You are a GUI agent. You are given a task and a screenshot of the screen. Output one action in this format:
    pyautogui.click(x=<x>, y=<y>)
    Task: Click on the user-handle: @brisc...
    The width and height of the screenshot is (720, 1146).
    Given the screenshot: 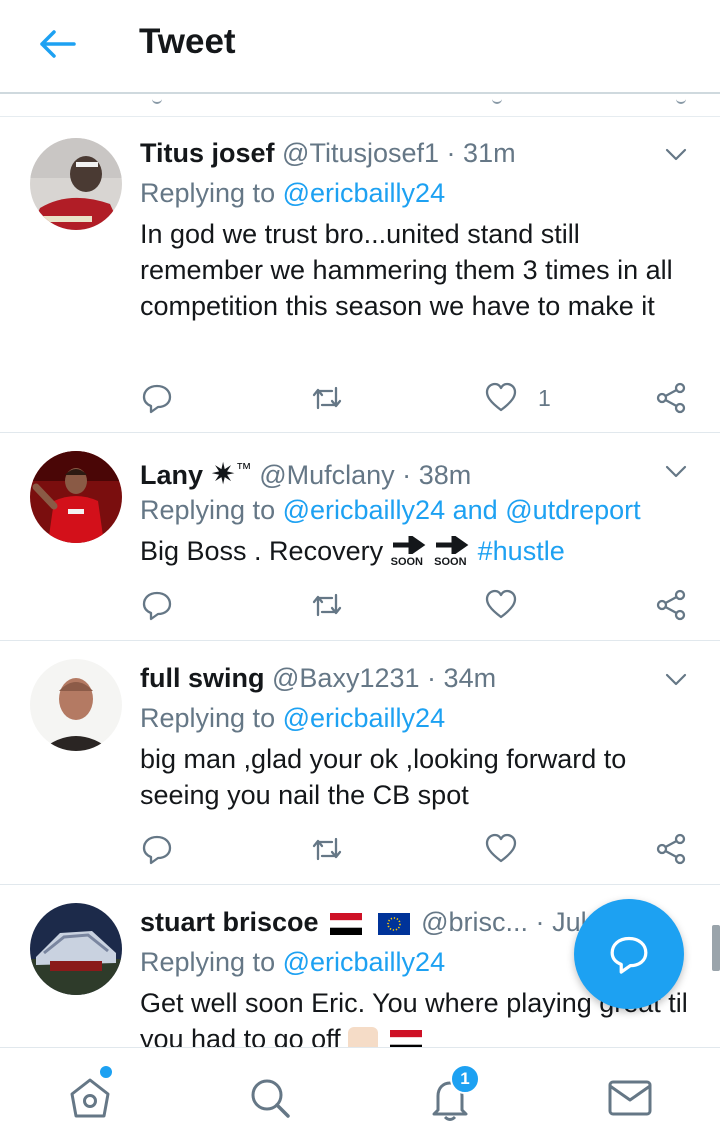 What is the action you would take?
    pyautogui.click(x=475, y=922)
    